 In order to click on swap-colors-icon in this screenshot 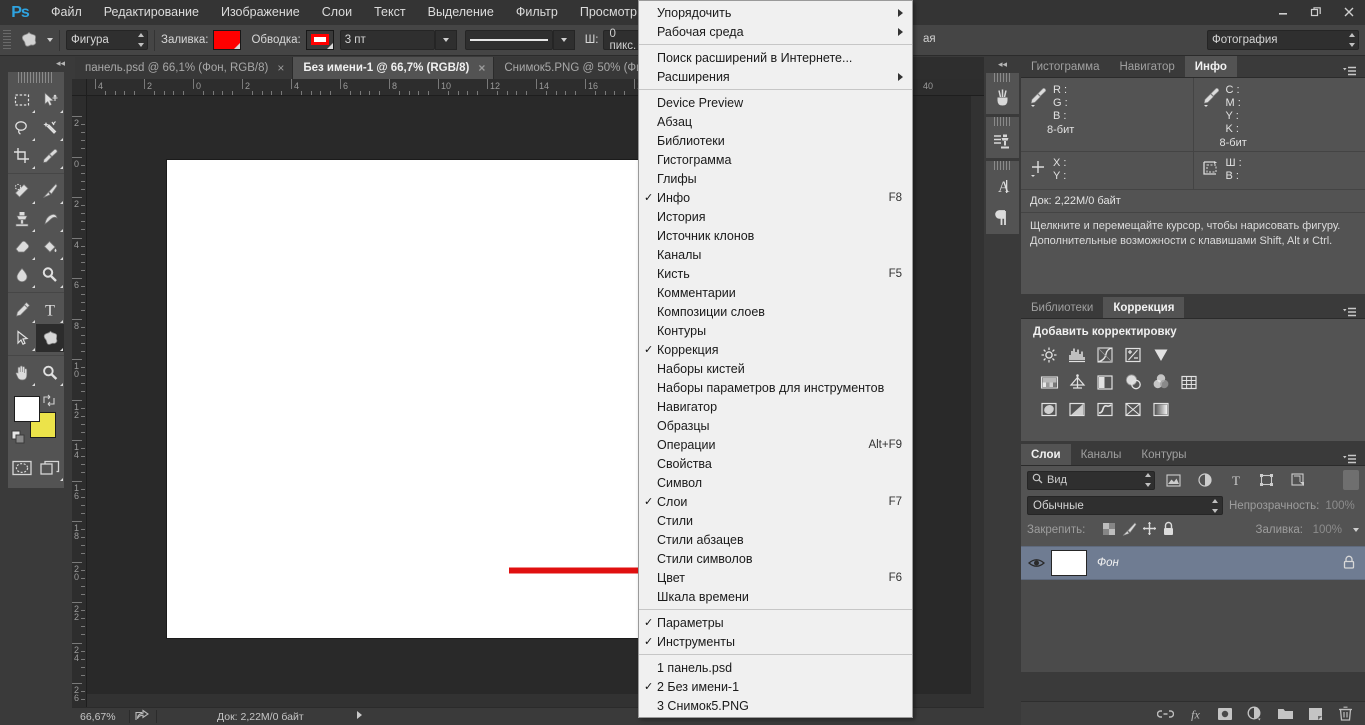, I will do `click(49, 402)`.